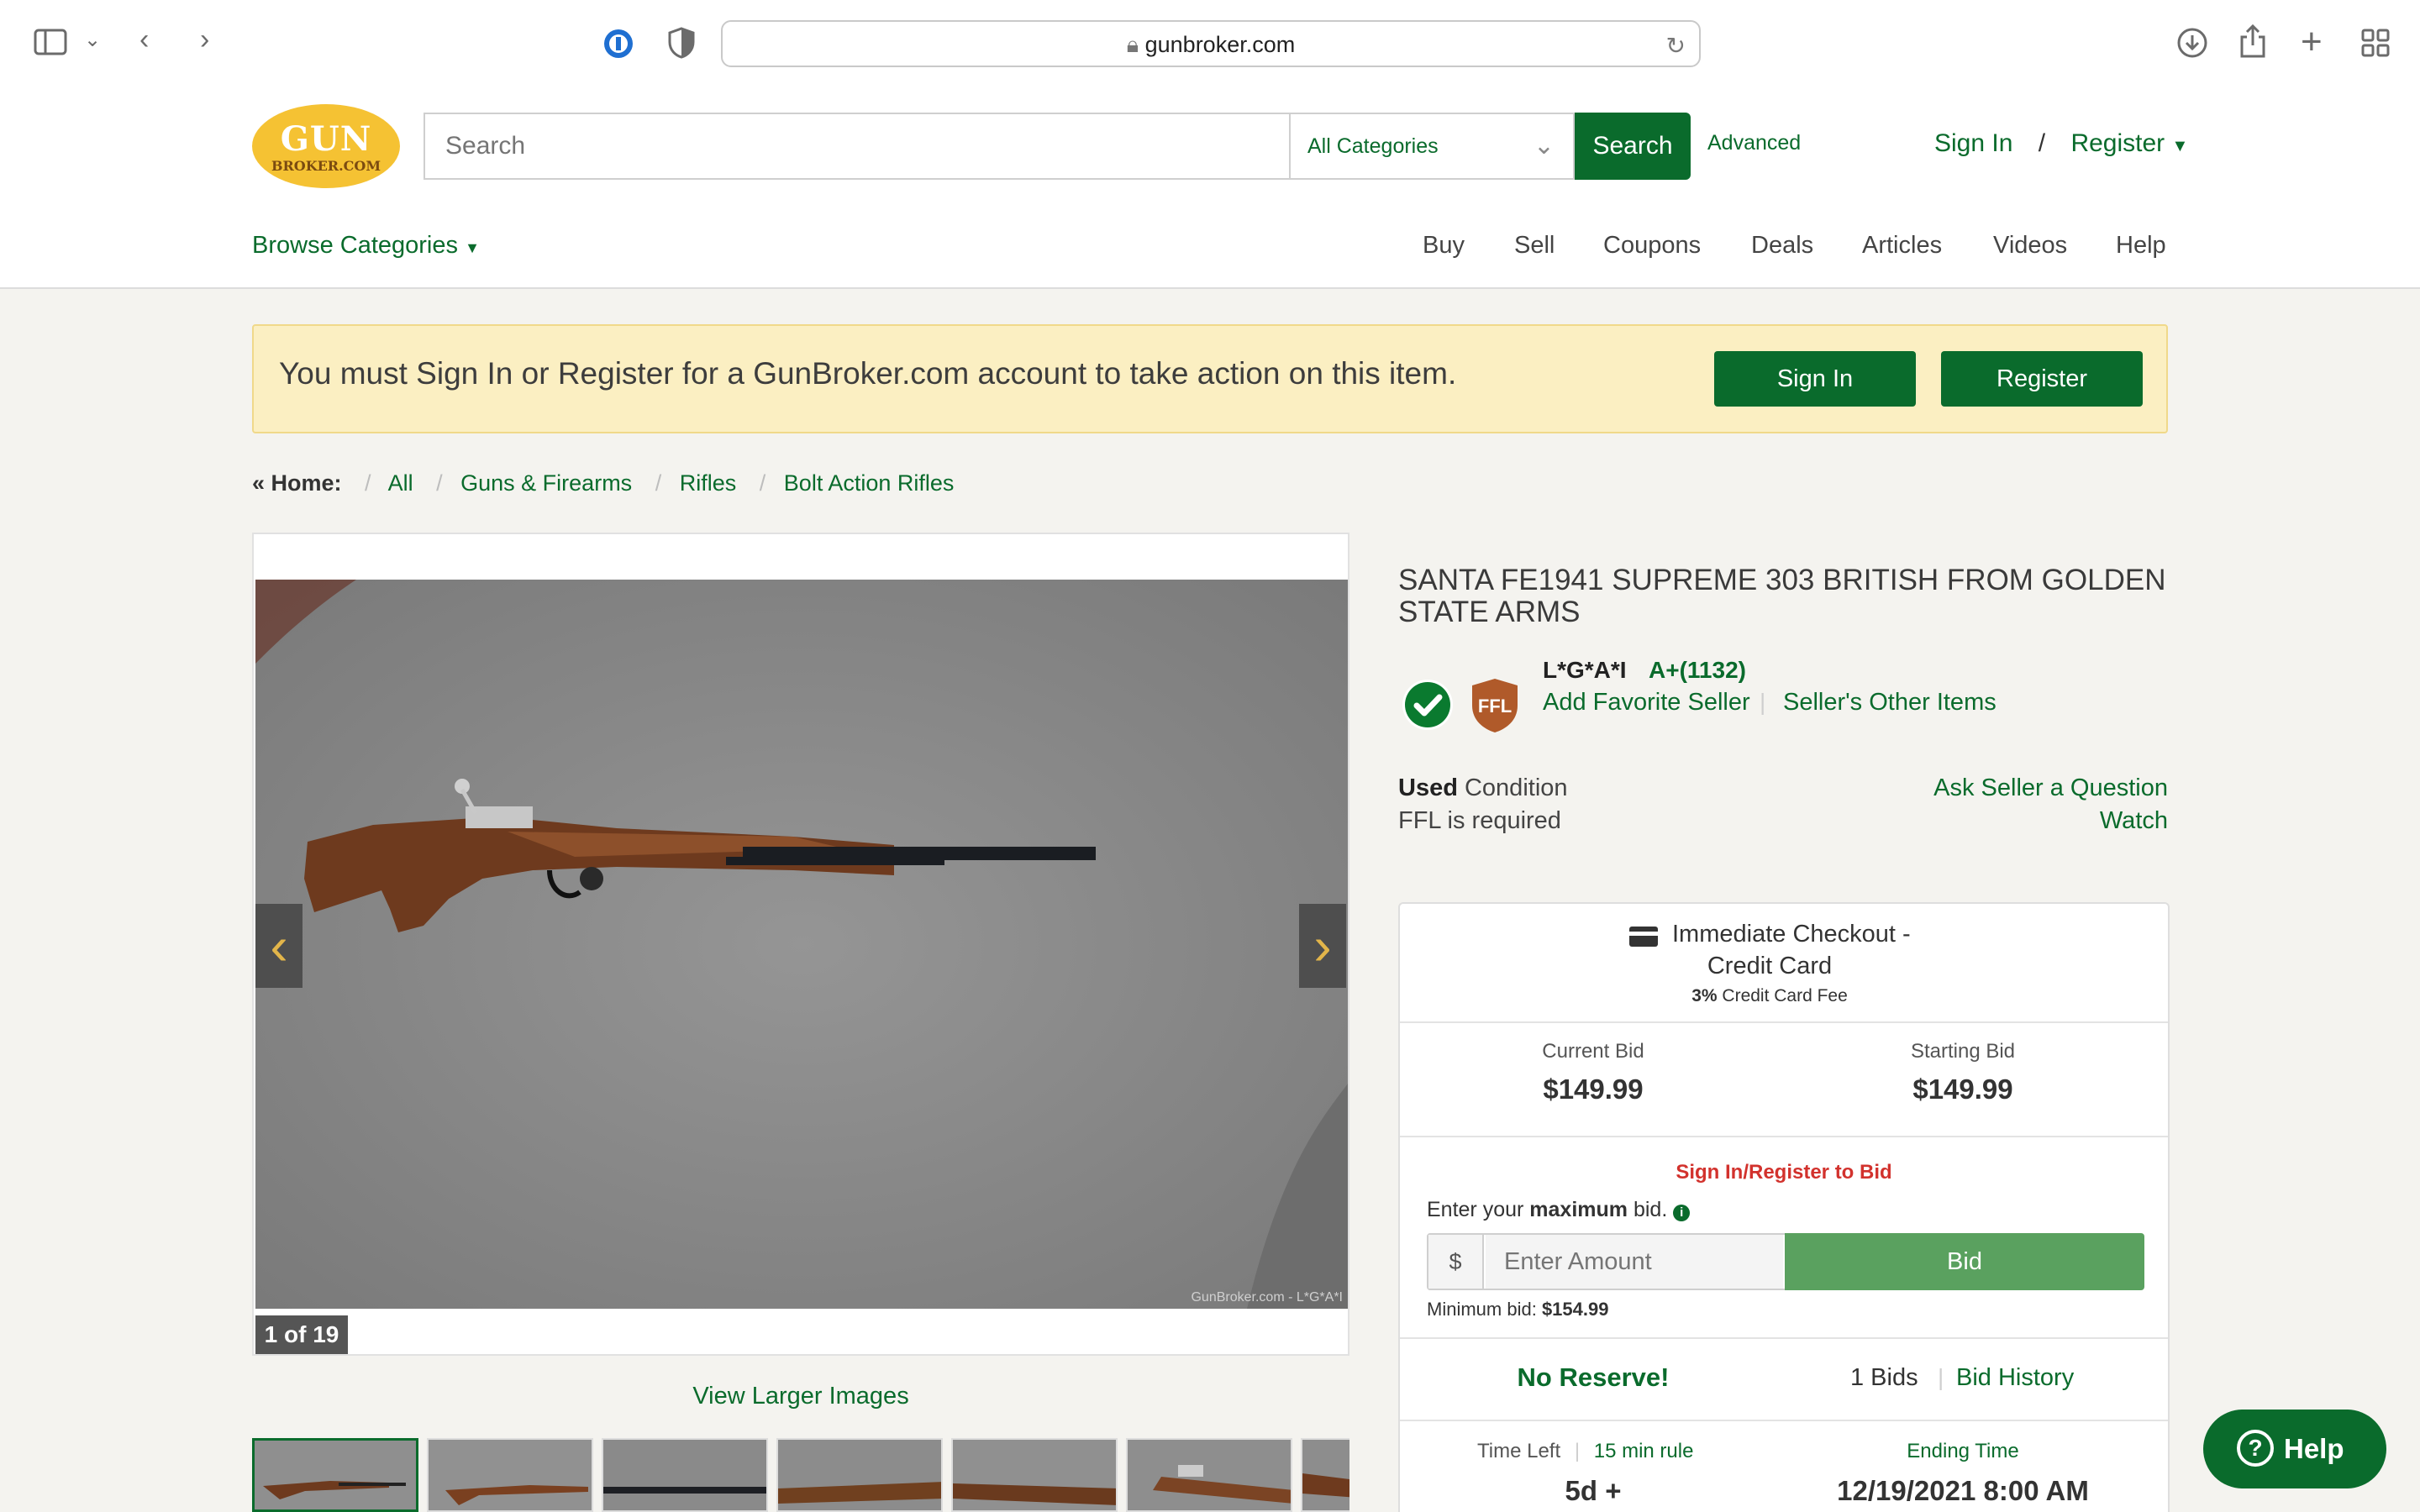  Describe the element at coordinates (1517, 1309) in the screenshot. I see `minimum-bid: Minimum bid: $154.99` at that location.